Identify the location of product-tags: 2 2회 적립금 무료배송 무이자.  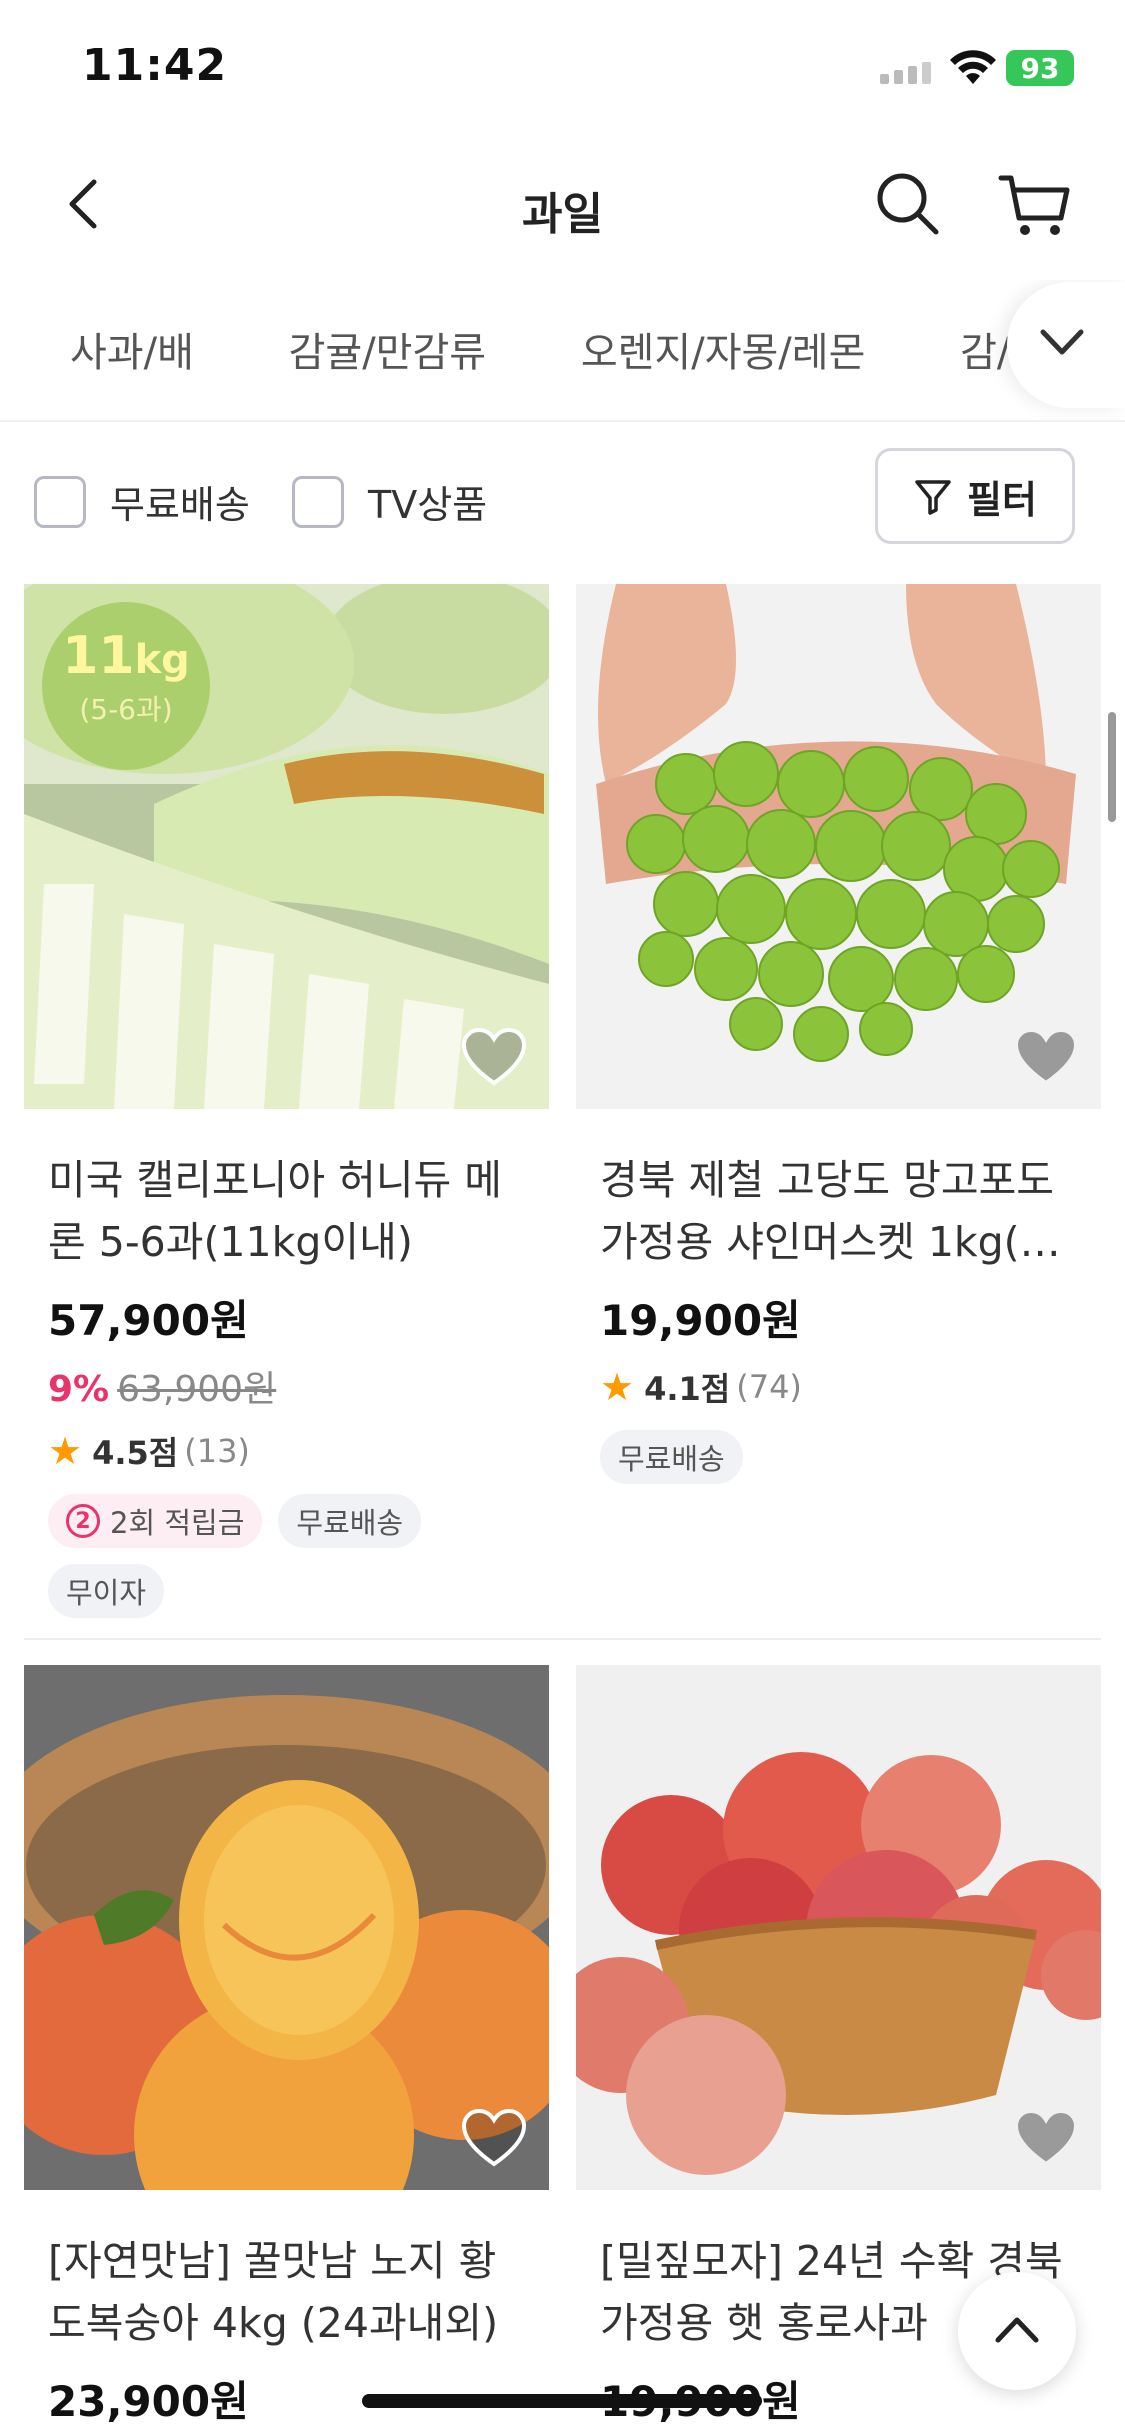
(298, 1556).